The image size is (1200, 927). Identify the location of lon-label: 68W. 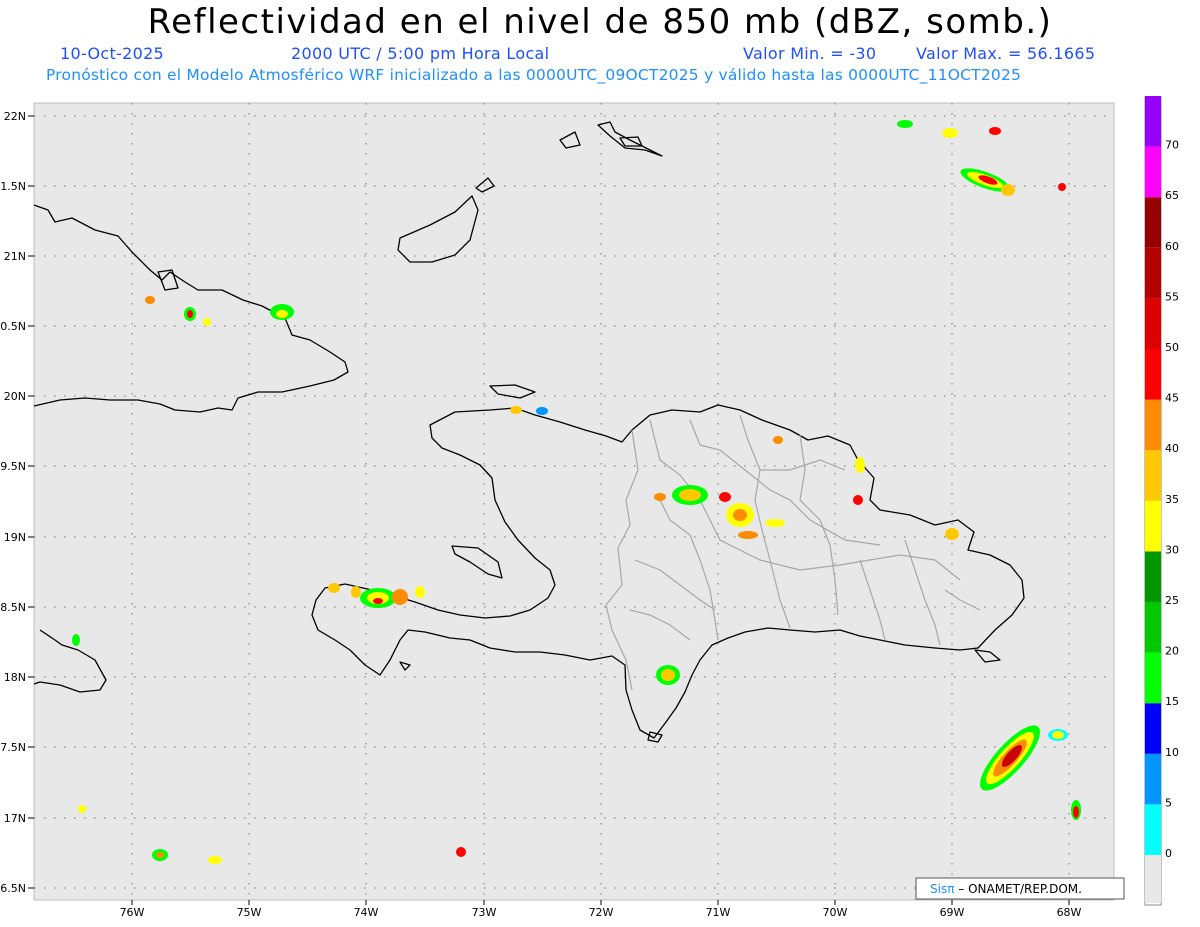
(1069, 912).